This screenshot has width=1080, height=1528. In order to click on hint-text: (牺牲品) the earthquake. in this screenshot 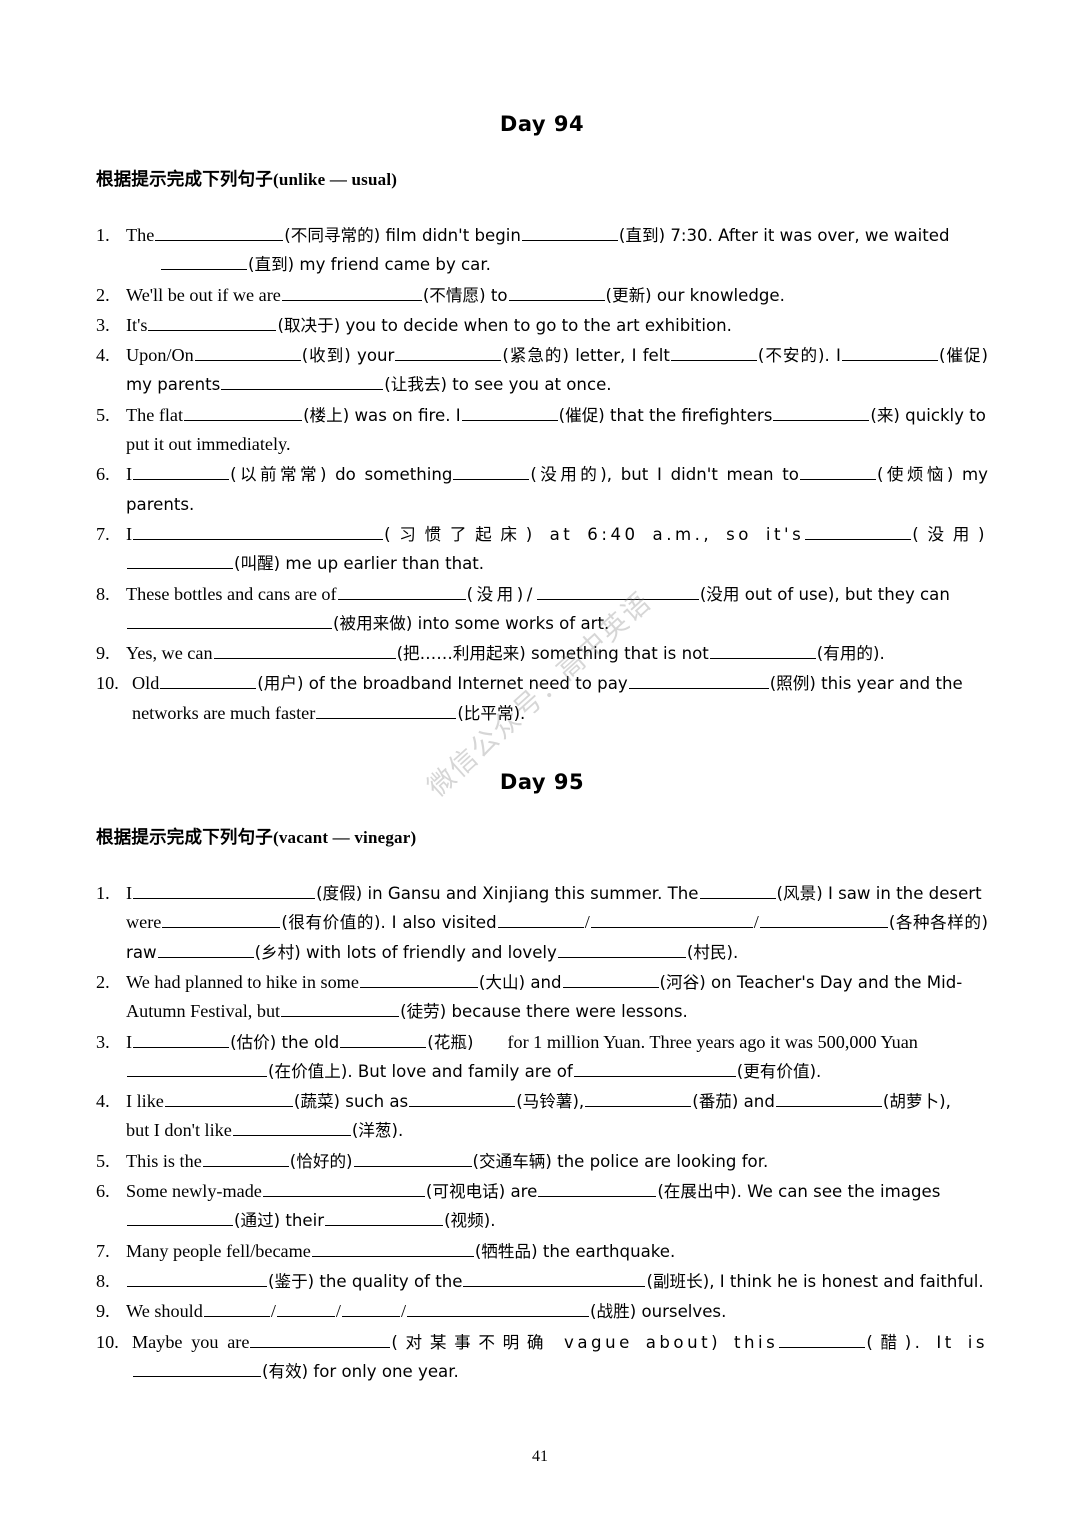, I will do `click(575, 1251)`.